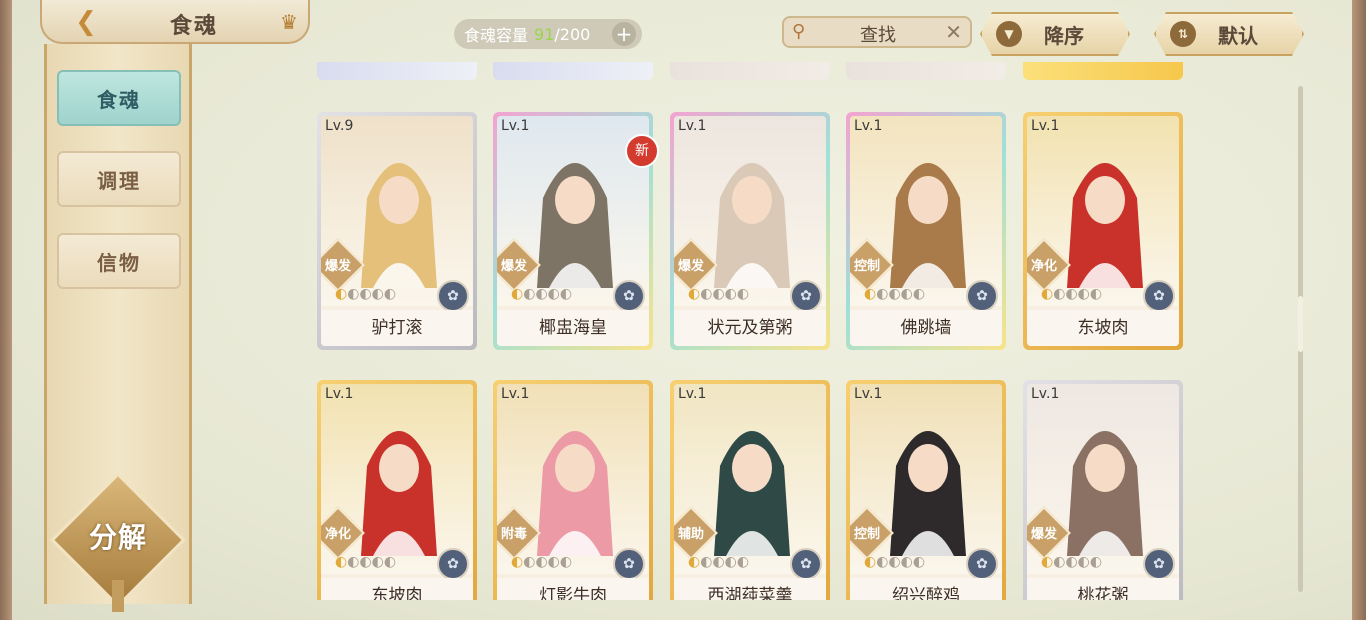 The image size is (1366, 620). What do you see at coordinates (642, 151) in the screenshot?
I see `new-badge: 新` at bounding box center [642, 151].